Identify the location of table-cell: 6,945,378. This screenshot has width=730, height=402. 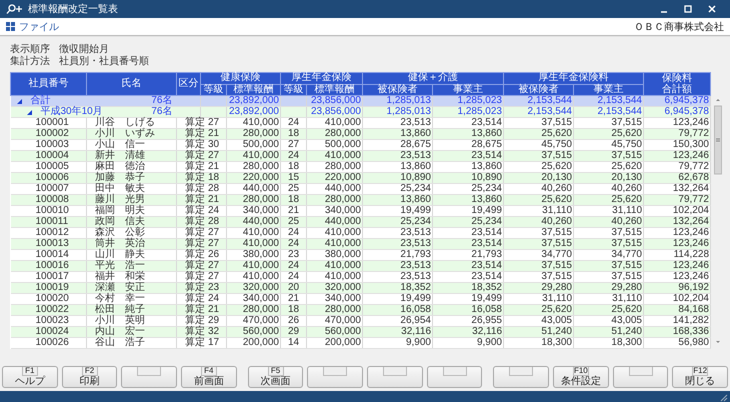
(686, 101).